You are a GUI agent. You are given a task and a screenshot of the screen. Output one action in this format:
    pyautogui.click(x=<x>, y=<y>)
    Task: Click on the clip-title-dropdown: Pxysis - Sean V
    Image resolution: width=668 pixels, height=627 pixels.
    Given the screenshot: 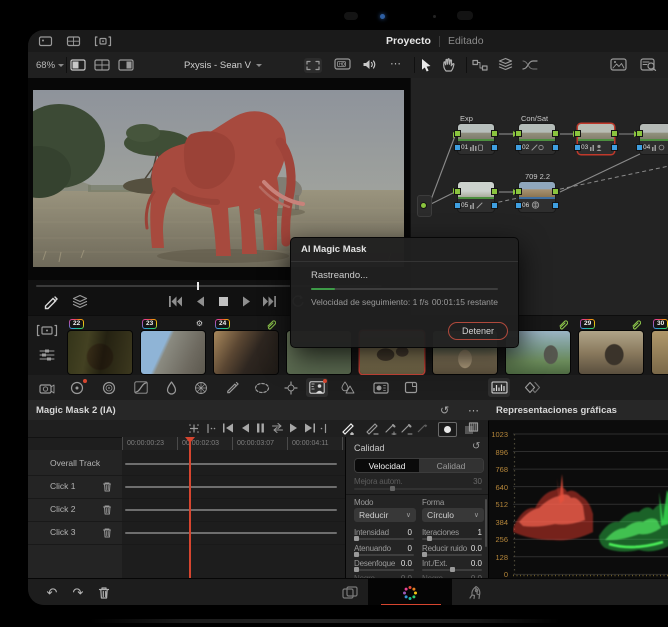 What is the action you would take?
    pyautogui.click(x=223, y=65)
    